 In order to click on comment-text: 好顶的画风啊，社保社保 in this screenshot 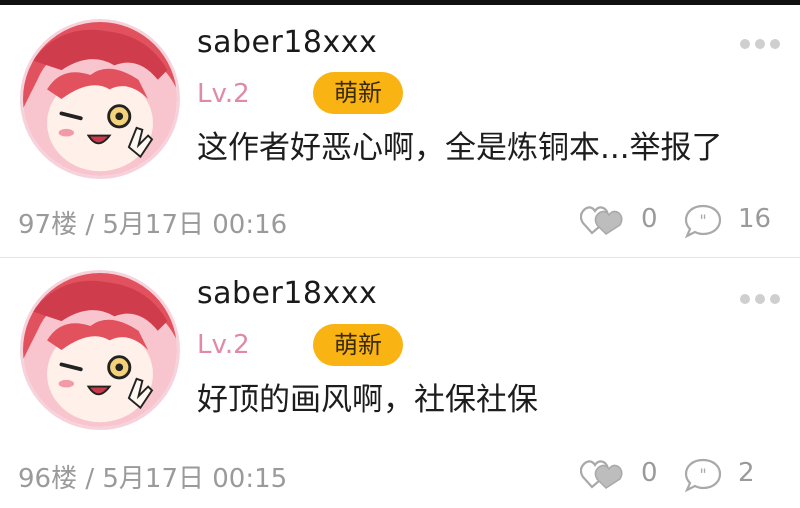, I will do `click(367, 400)`.